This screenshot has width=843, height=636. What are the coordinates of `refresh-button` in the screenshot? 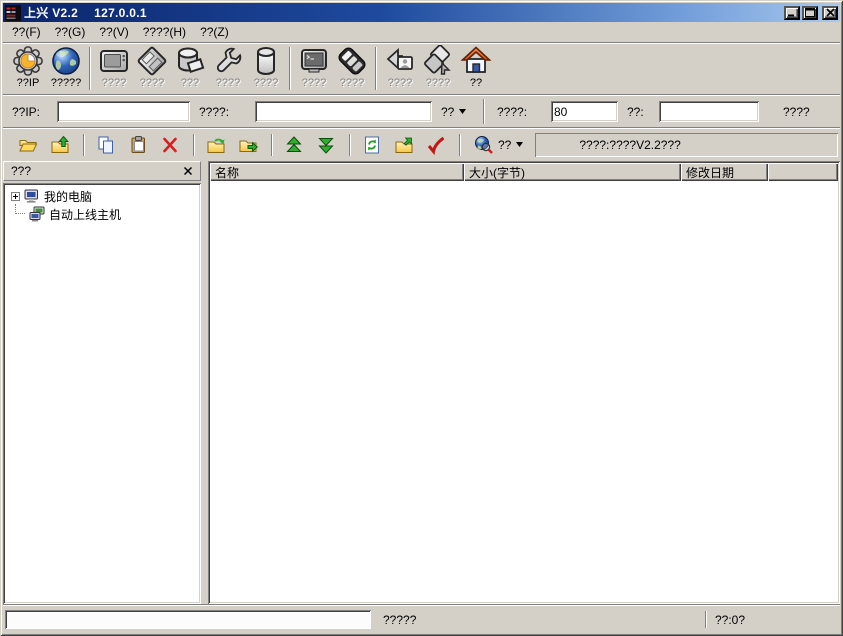 It's located at (372, 145).